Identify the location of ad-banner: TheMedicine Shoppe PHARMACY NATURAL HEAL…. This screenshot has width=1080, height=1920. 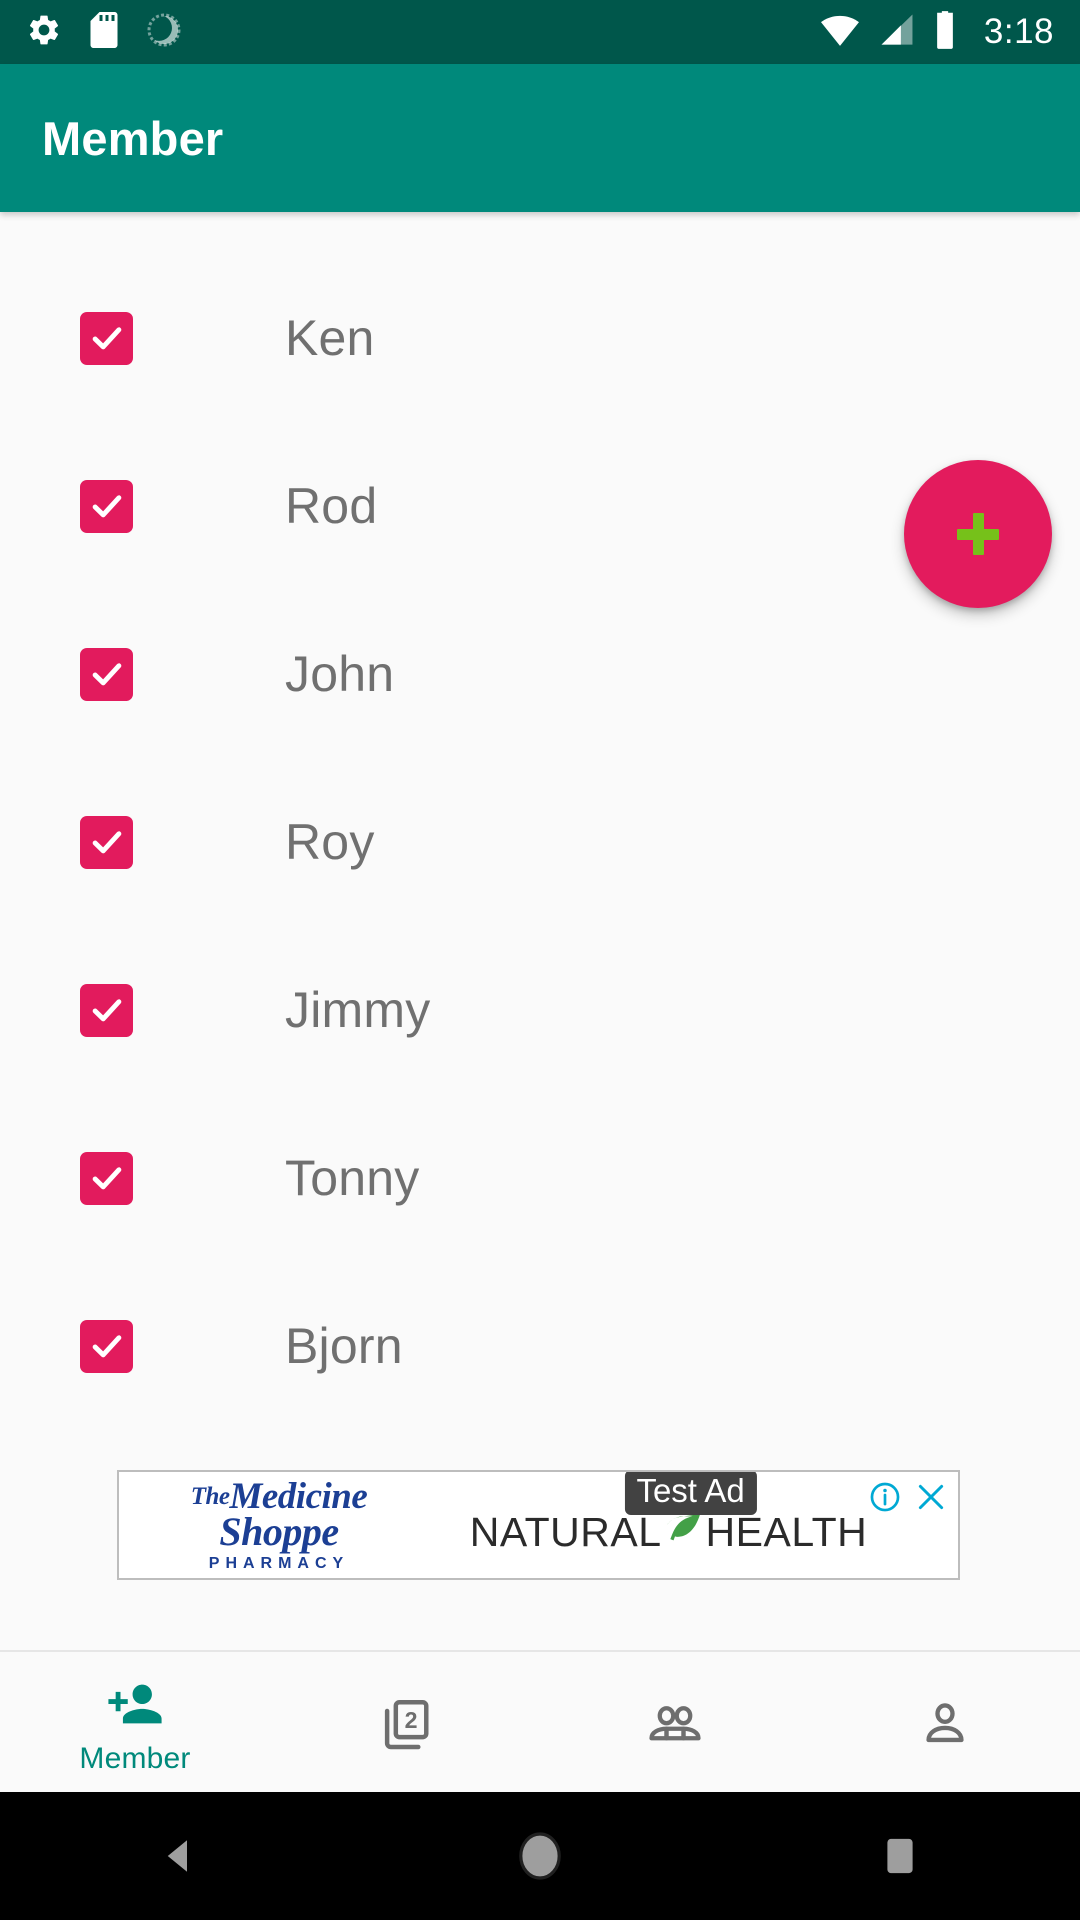
(538, 1525).